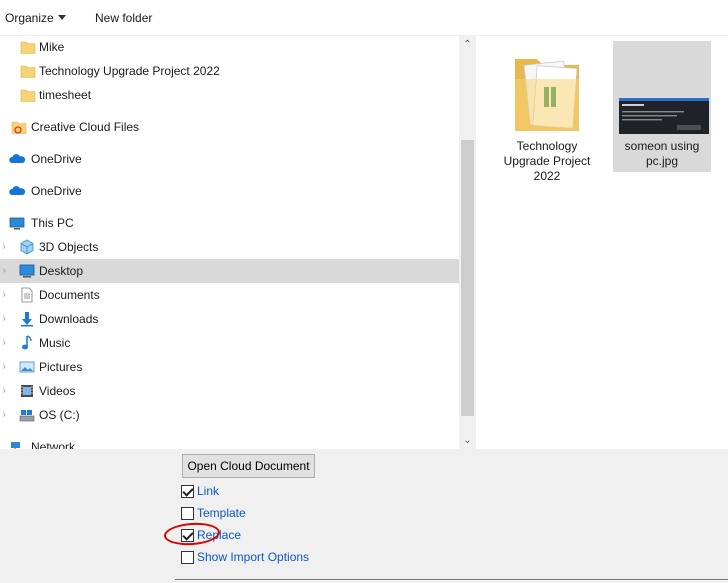 This screenshot has width=728, height=583. What do you see at coordinates (61, 367) in the screenshot?
I see `nav-item-label: Pictures` at bounding box center [61, 367].